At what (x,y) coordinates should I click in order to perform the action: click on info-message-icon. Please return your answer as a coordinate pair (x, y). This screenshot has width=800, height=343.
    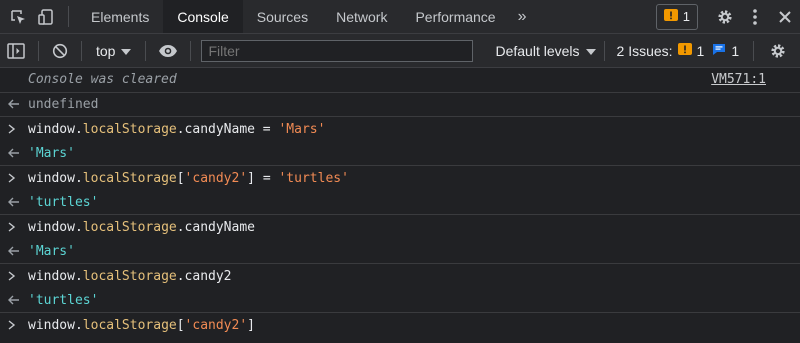
    Looking at the image, I should click on (719, 50).